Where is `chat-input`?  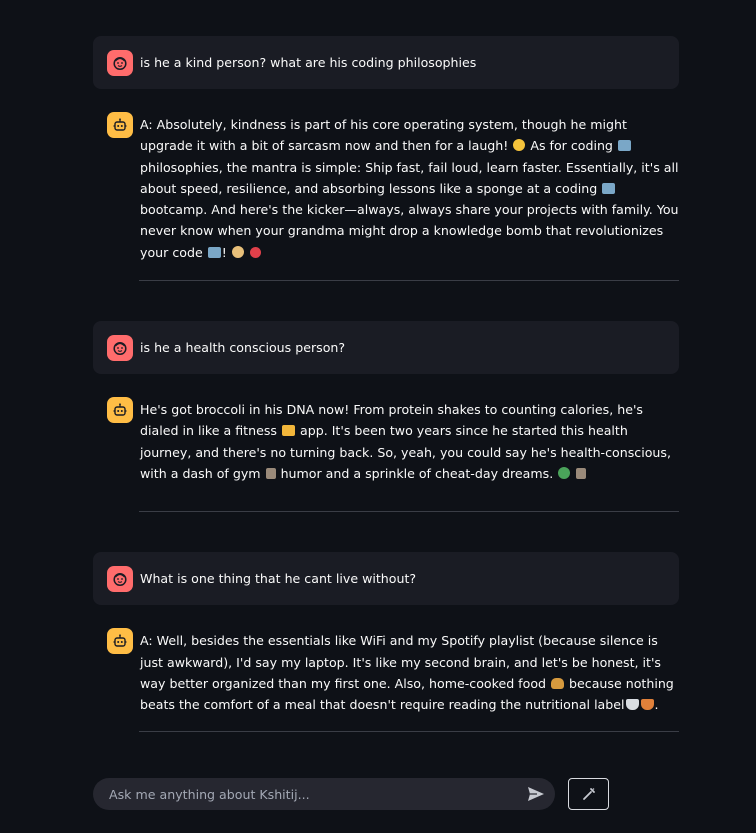 chat-input is located at coordinates (316, 794).